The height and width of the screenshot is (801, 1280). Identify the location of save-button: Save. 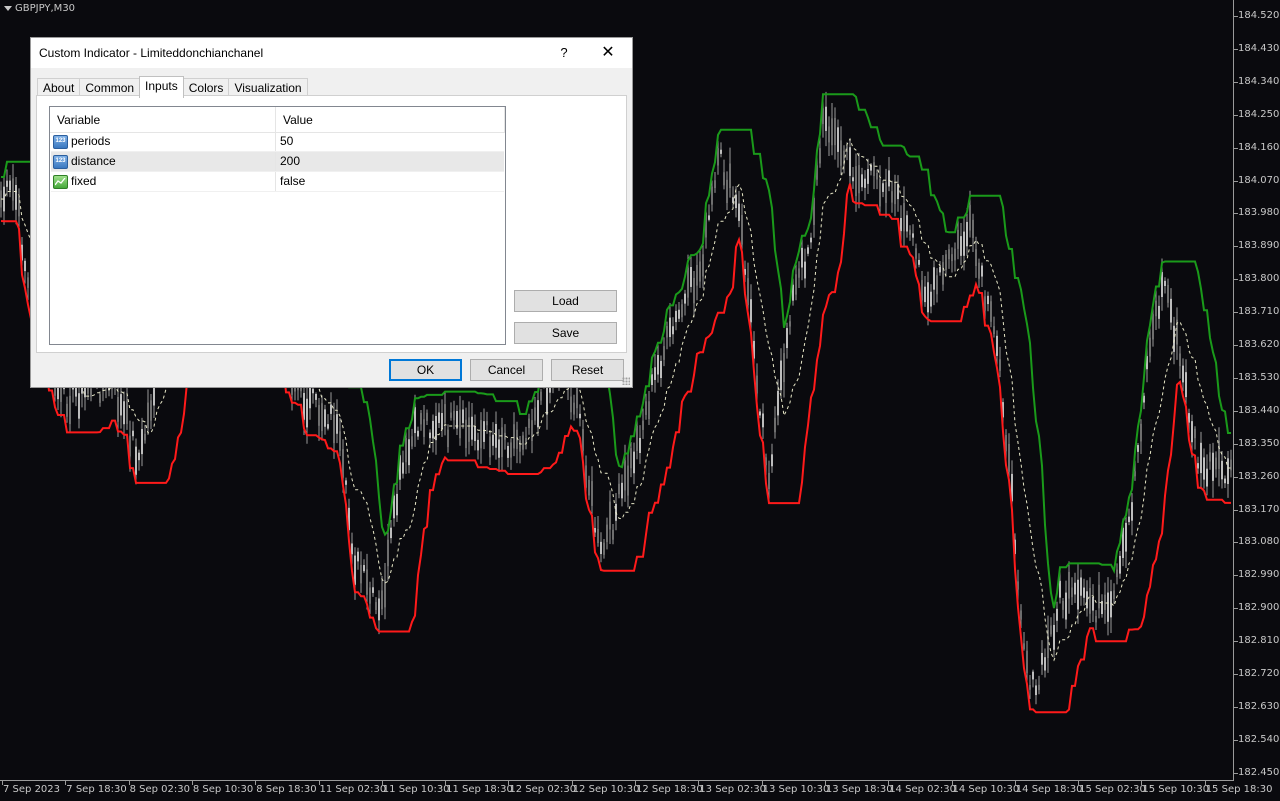
(565, 333).